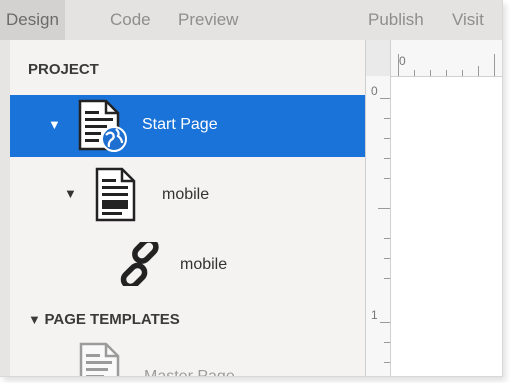 The image size is (510, 383). I want to click on page-templates-label: PAGE TEMPLATES, so click(112, 319).